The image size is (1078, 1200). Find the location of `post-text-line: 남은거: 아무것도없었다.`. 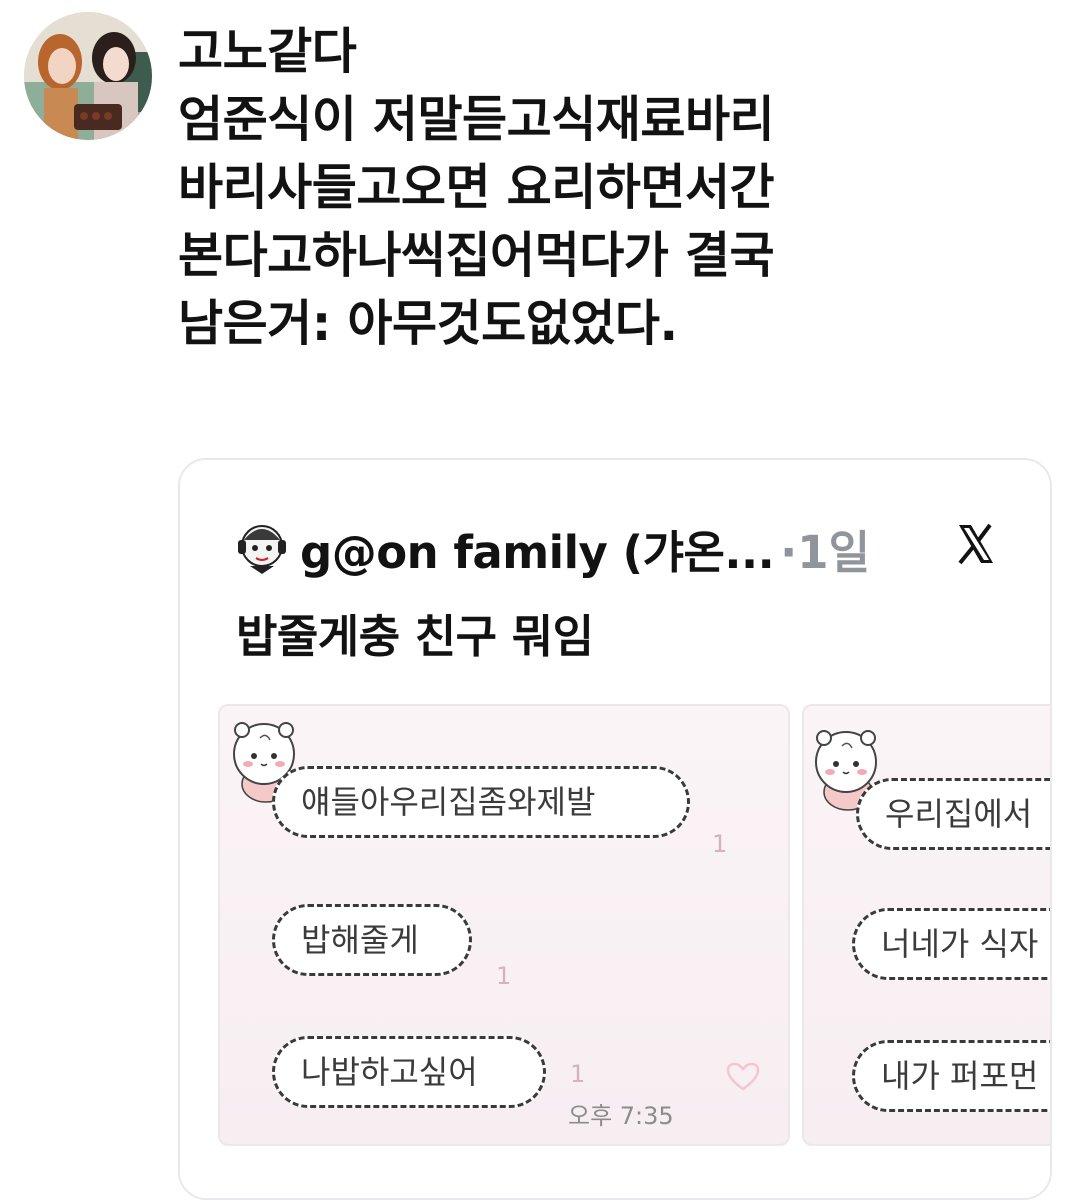

post-text-line: 남은거: 아무것도없었다. is located at coordinates (428, 323).